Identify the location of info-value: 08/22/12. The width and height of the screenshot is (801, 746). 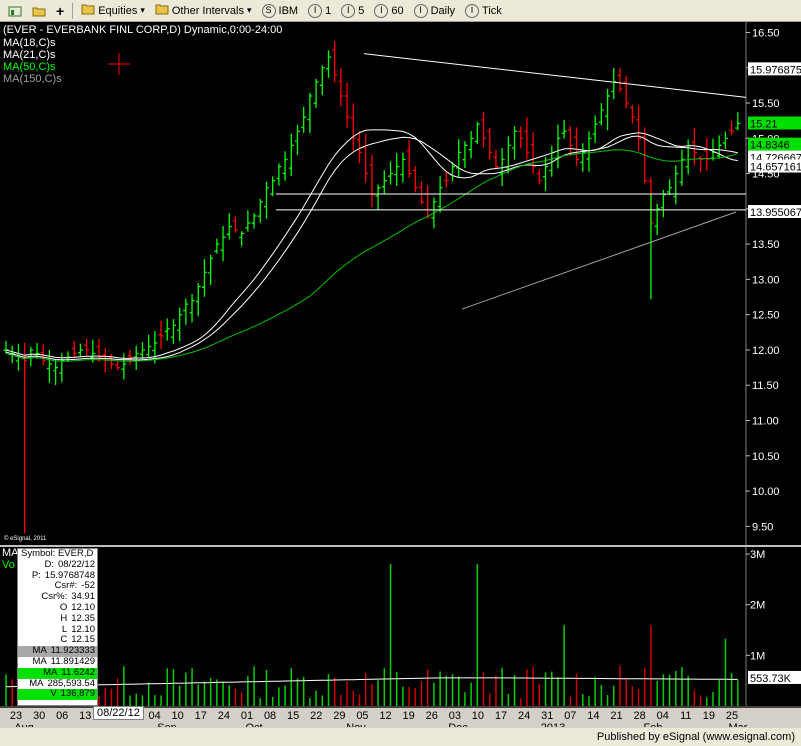
(76, 564).